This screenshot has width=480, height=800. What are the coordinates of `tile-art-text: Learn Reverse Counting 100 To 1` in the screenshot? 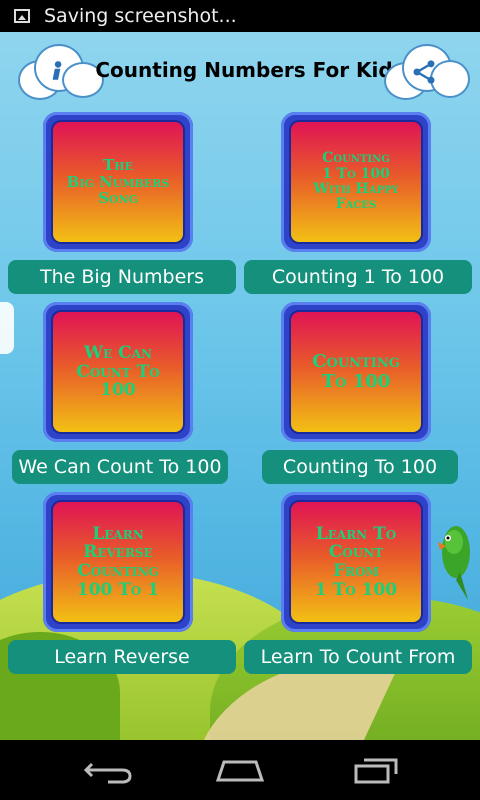 It's located at (118, 561).